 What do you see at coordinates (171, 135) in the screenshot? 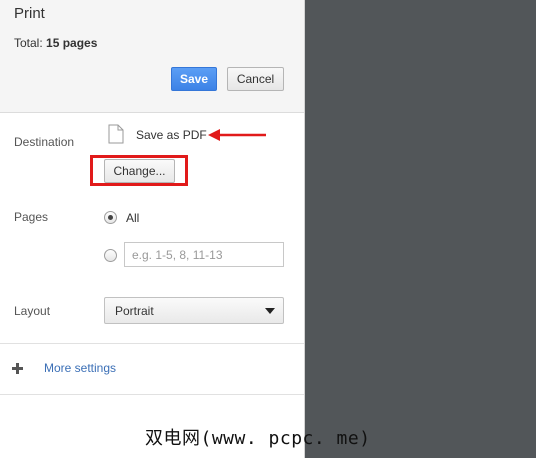
I see `destination-name: Save as PDF` at bounding box center [171, 135].